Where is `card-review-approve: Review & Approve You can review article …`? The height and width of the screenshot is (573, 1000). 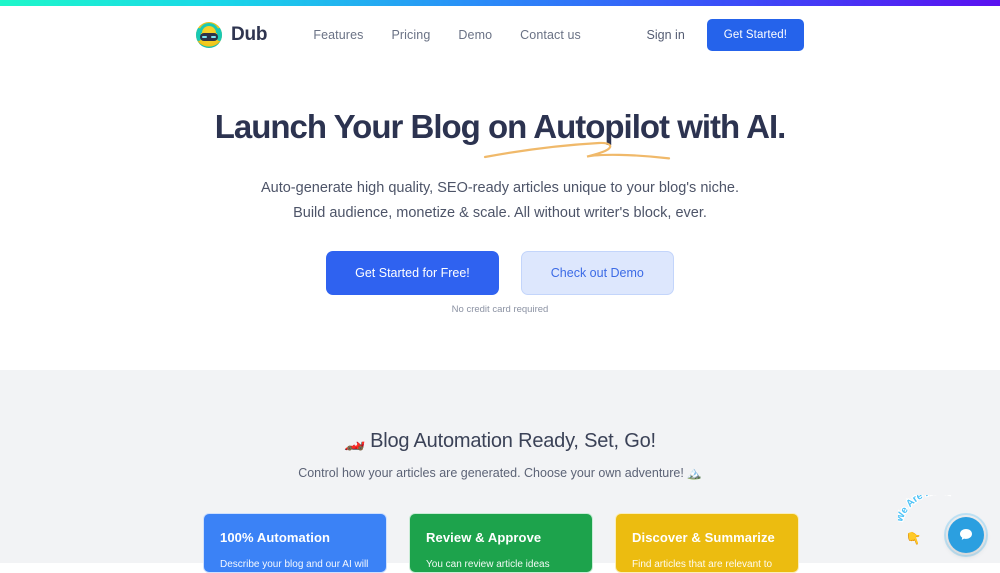 card-review-approve: Review & Approve You can review article … is located at coordinates (501, 543).